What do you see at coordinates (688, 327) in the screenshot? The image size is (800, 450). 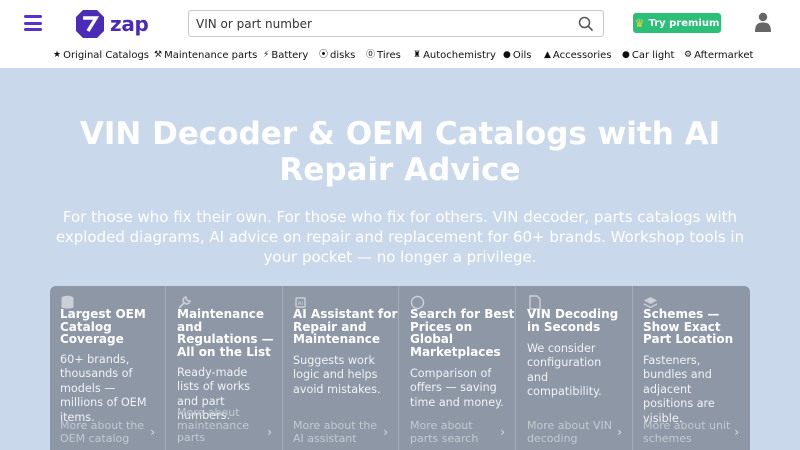 I see `card-title: Schemes — Show Exact Part Location` at bounding box center [688, 327].